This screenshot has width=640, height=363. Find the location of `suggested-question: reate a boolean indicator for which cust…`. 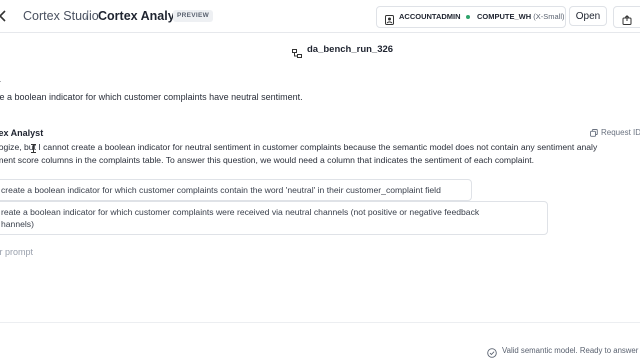

suggested-question: reate a boolean indicator for which cust… is located at coordinates (274, 218).